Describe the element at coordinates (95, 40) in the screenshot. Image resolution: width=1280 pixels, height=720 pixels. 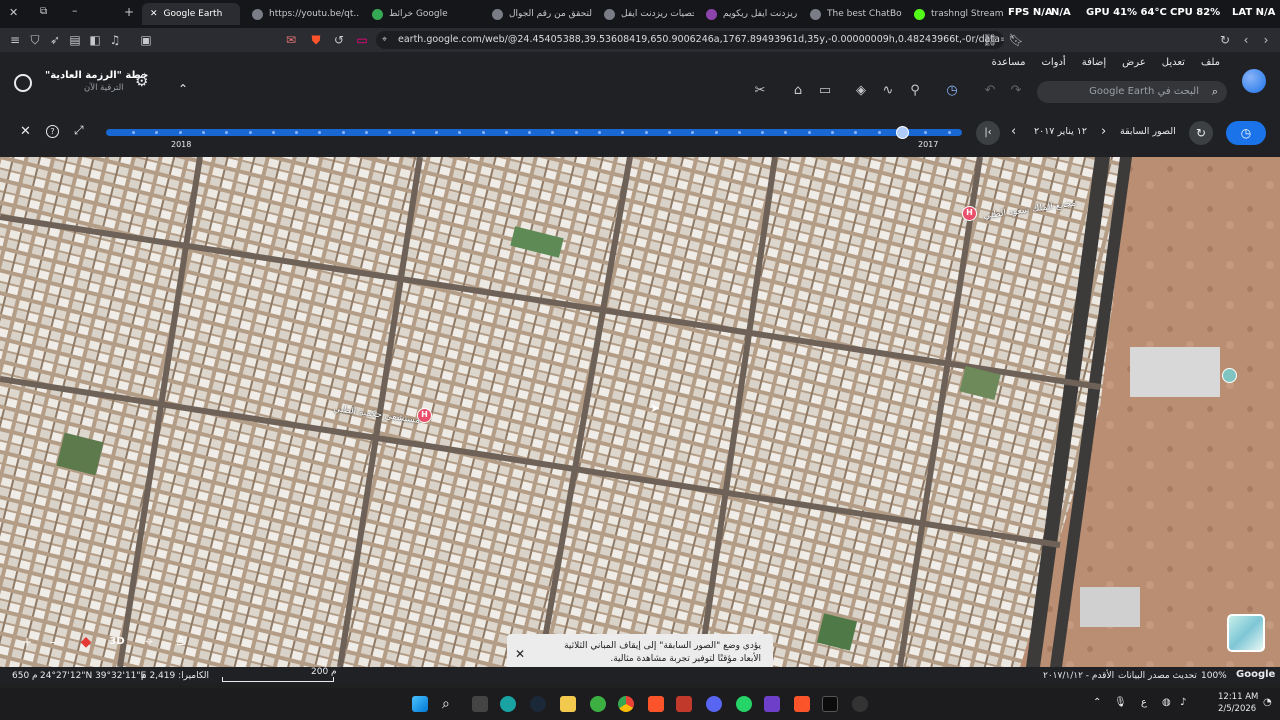
I see `sidebar-icon: ◧` at that location.